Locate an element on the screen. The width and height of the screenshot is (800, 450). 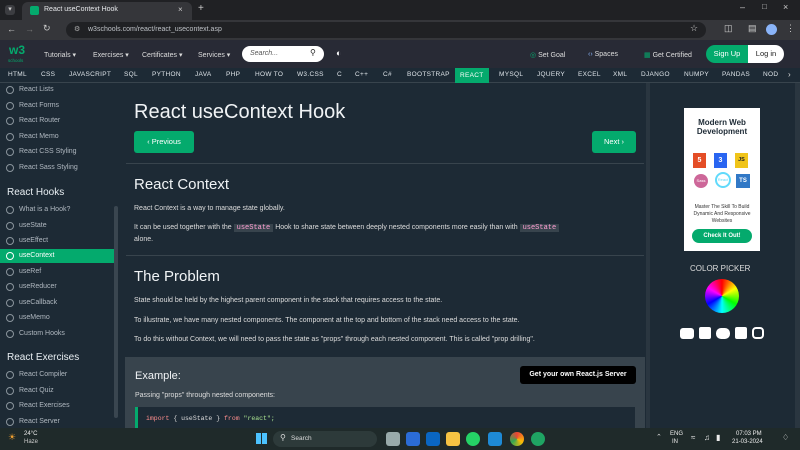
chrome-icon is located at coordinates (517, 439).